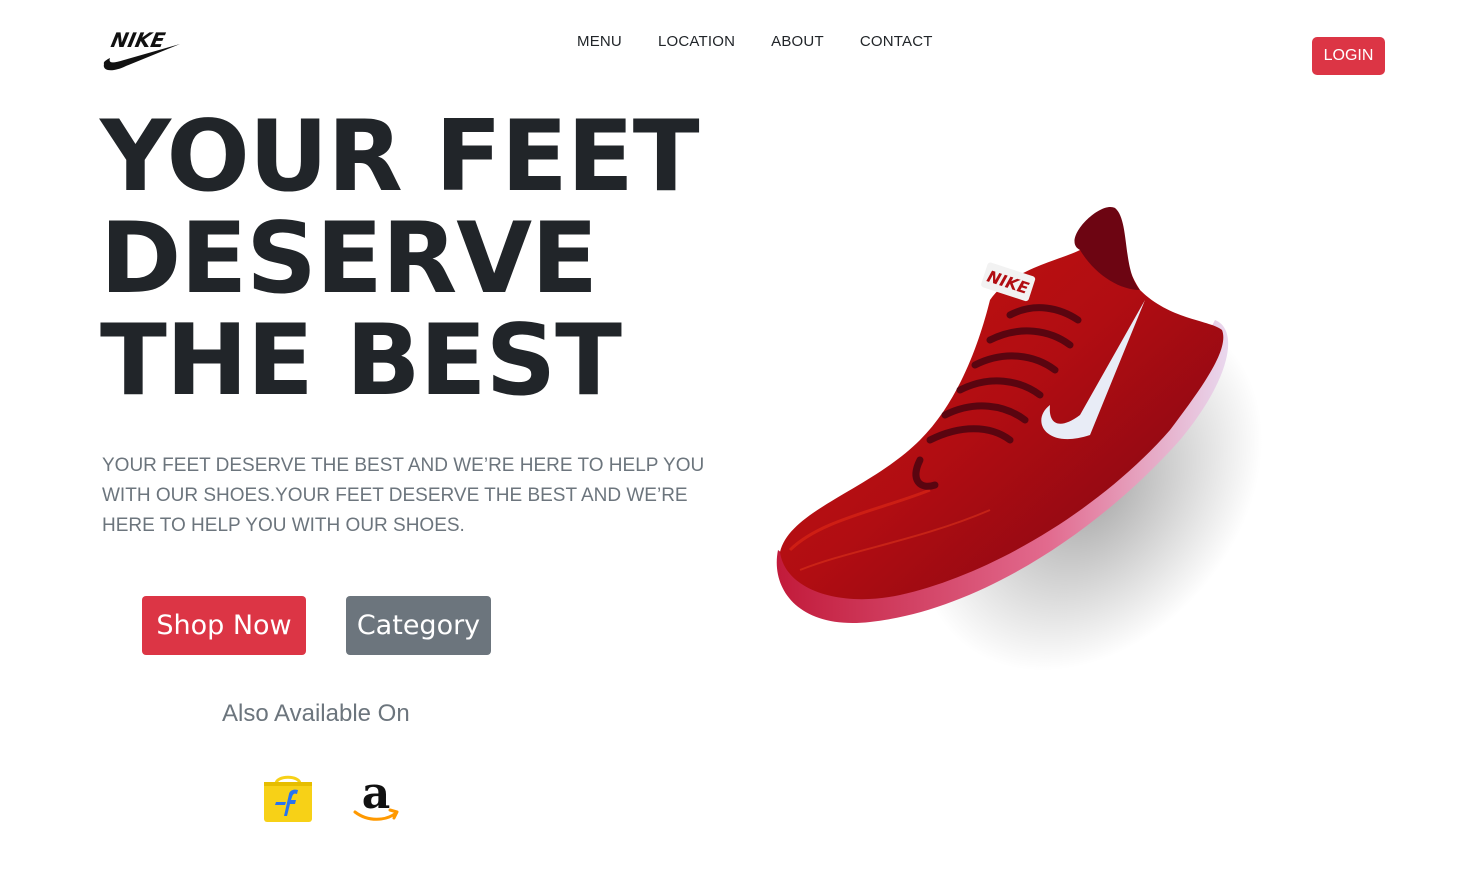  I want to click on amazon-icon: a, so click(376, 795).